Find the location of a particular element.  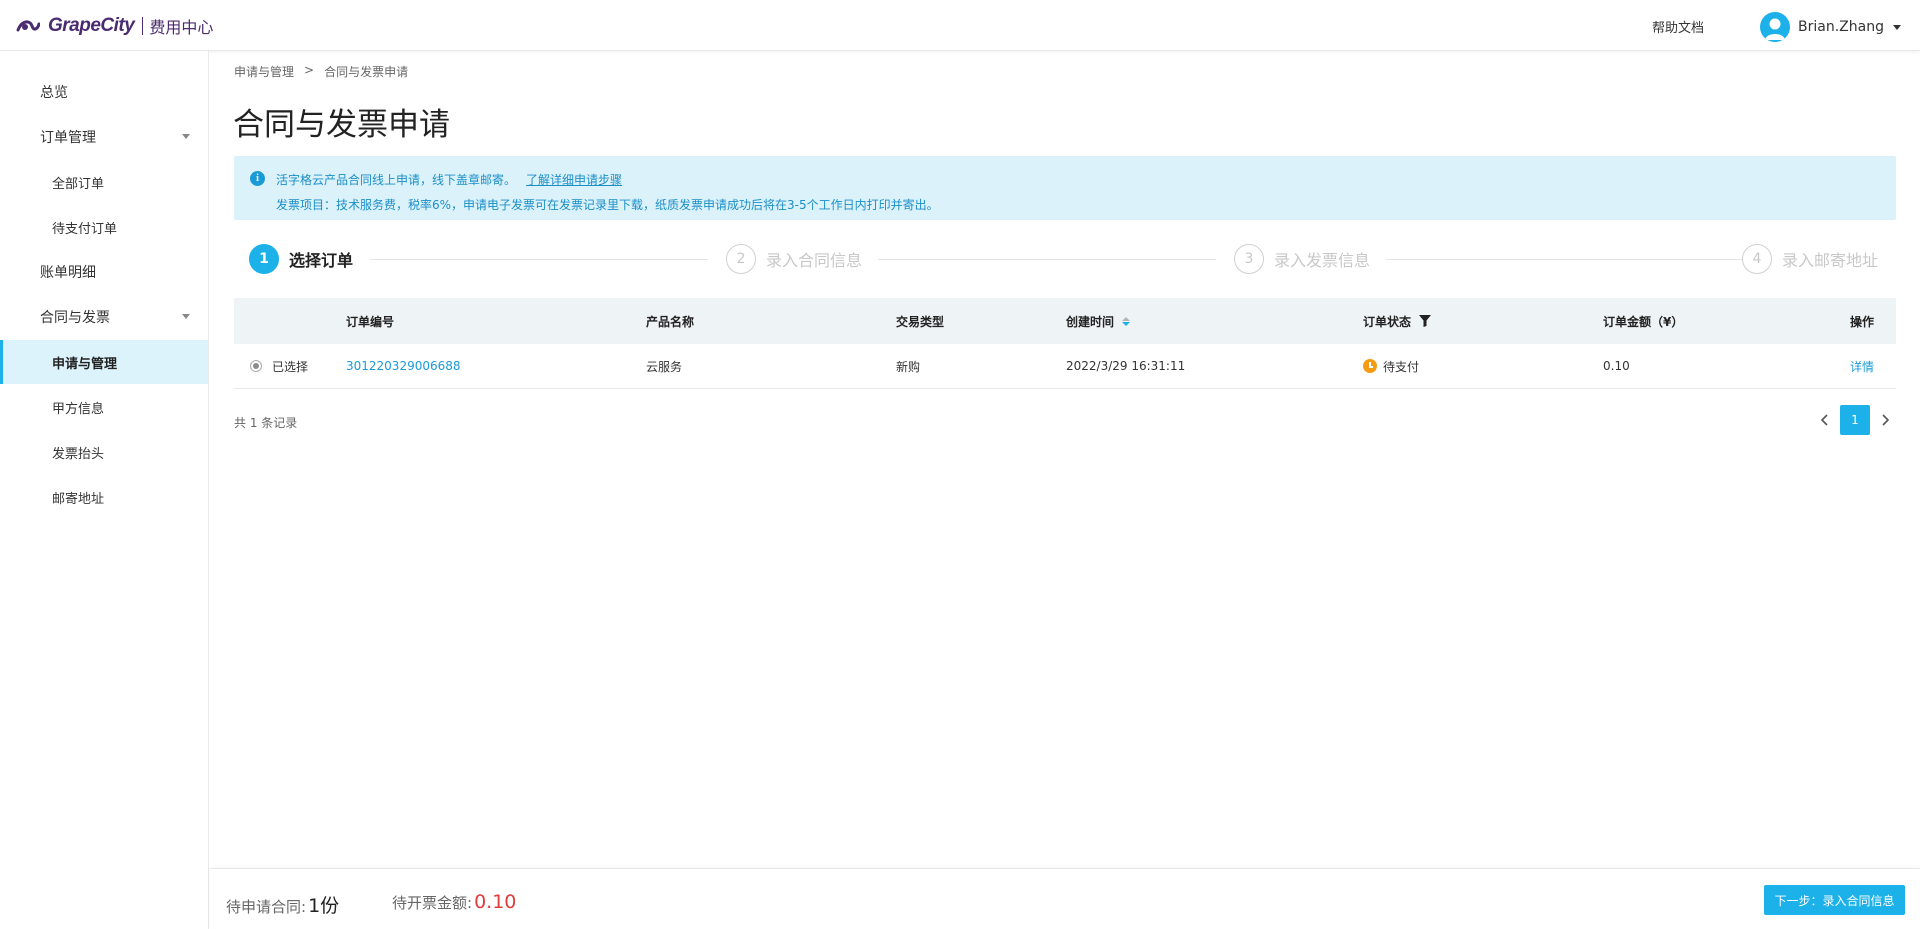

page-title: 合同与发票申请 is located at coordinates (341, 125).